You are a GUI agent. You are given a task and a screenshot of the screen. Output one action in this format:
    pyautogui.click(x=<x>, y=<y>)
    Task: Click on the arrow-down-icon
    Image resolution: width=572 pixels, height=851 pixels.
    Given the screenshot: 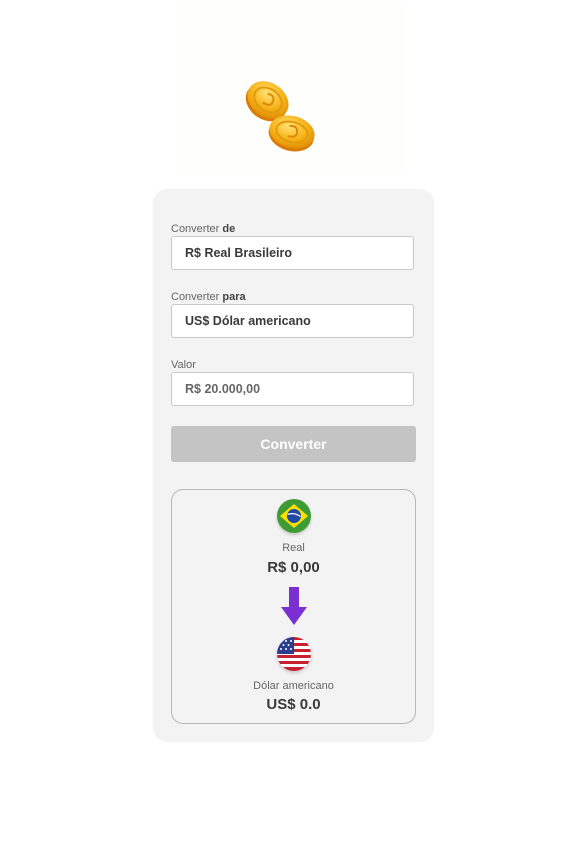 What is the action you would take?
    pyautogui.click(x=294, y=606)
    